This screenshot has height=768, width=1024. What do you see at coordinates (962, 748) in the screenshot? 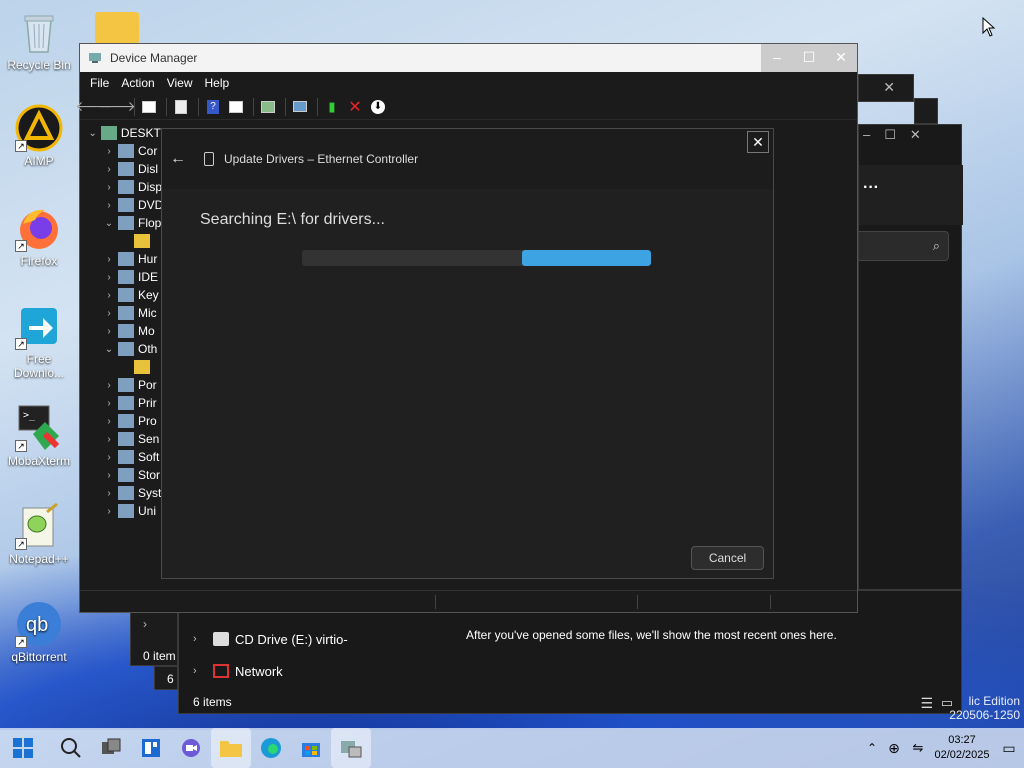
I see `clock: 03:27 02/02/2025` at bounding box center [962, 748].